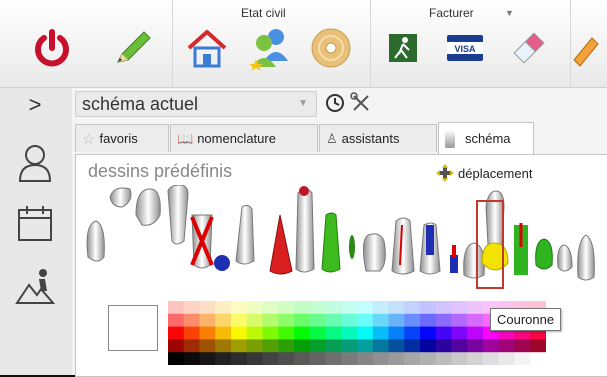 The width and height of the screenshot is (607, 377). I want to click on power-button, so click(52, 48).